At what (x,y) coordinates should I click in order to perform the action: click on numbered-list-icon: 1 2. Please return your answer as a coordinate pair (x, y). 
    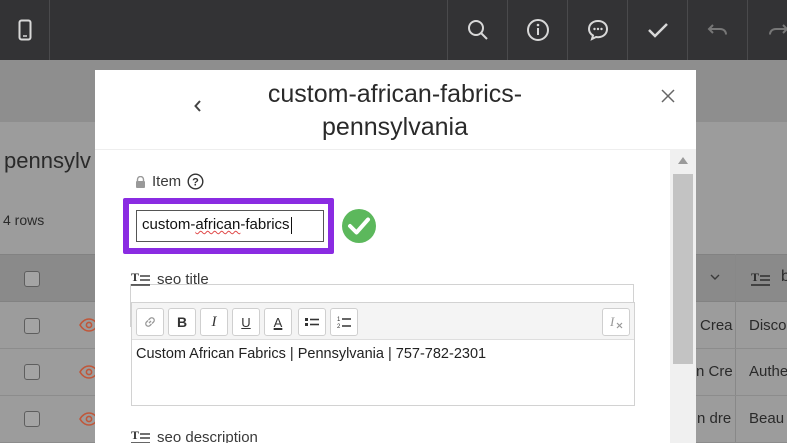
    Looking at the image, I should click on (344, 323).